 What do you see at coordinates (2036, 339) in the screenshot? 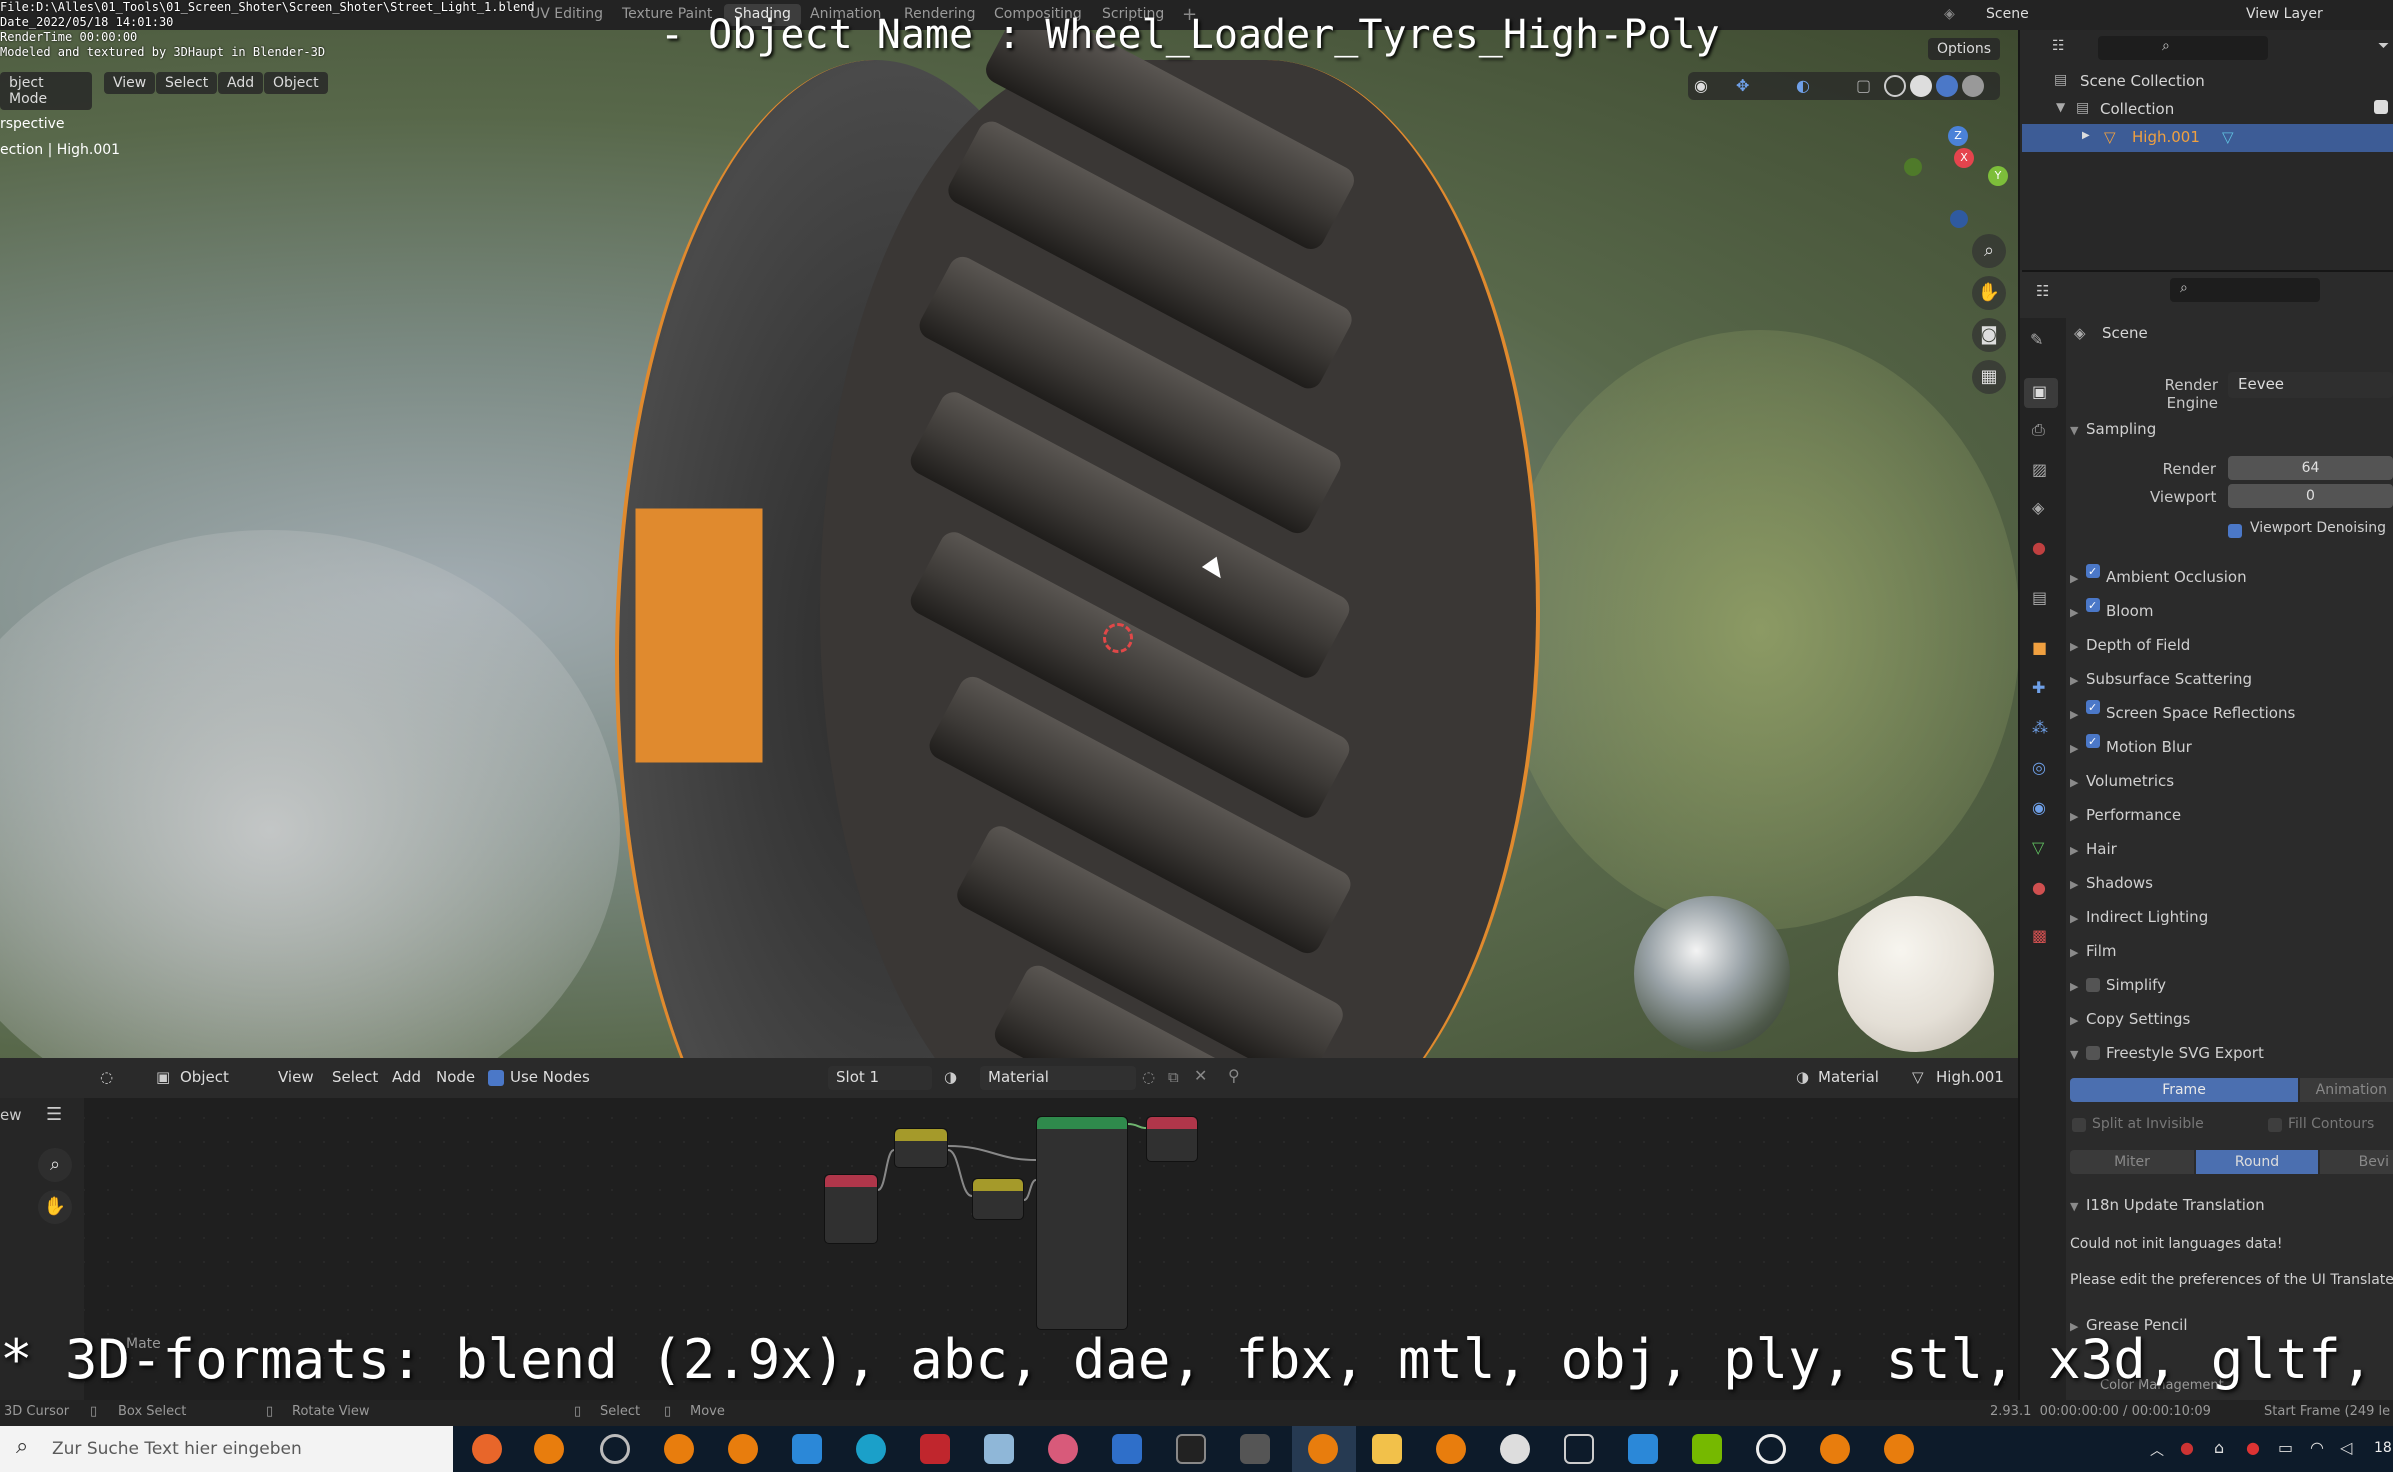
I see `tool-tab-icon: ✎` at bounding box center [2036, 339].